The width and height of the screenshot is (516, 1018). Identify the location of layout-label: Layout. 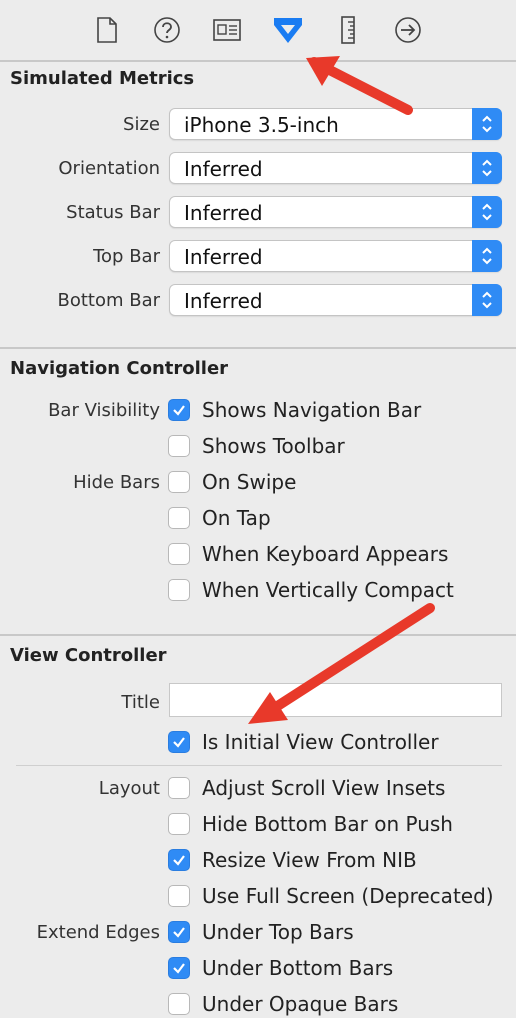
(129, 788).